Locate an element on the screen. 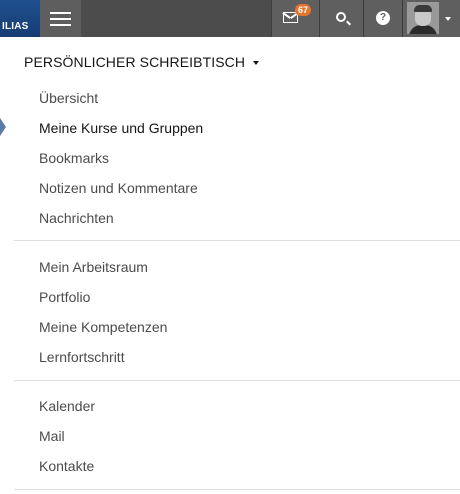 The image size is (460, 494). menu-icon is located at coordinates (60, 13).